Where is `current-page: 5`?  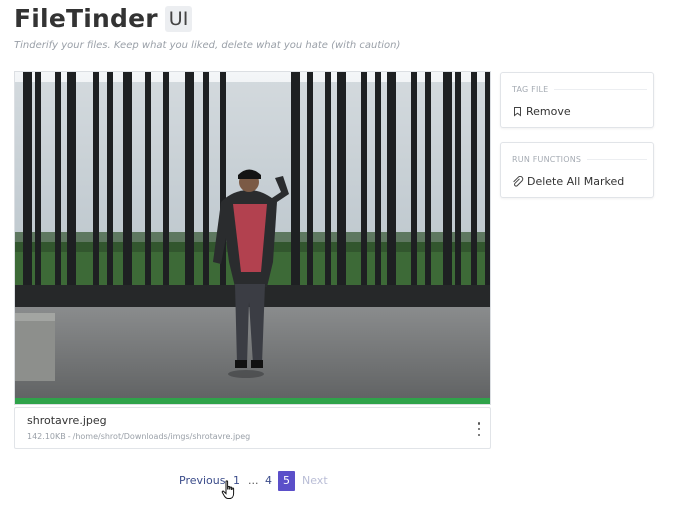 current-page: 5 is located at coordinates (286, 481).